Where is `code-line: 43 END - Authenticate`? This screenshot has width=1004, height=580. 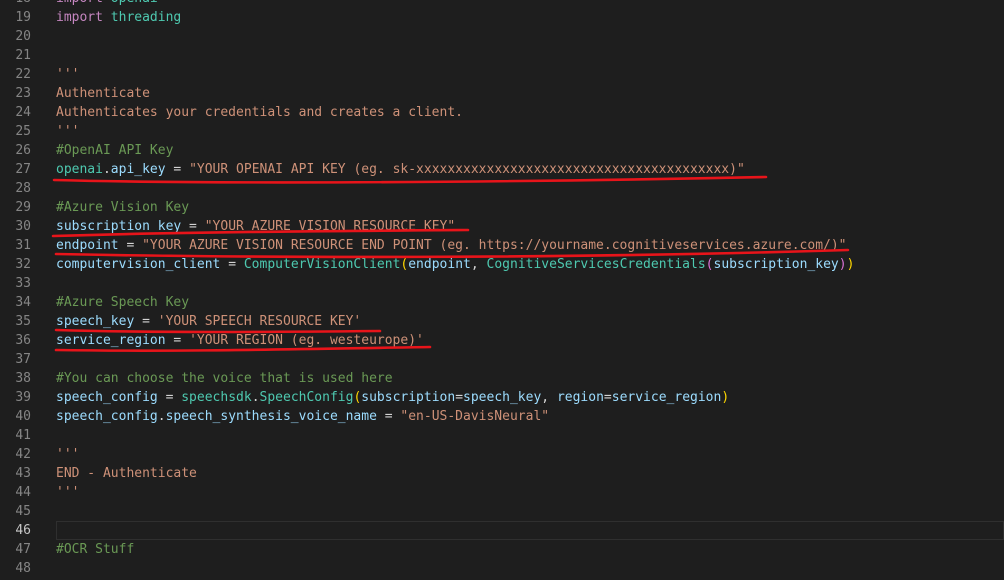
code-line: 43 END - Authenticate is located at coordinates (502, 473).